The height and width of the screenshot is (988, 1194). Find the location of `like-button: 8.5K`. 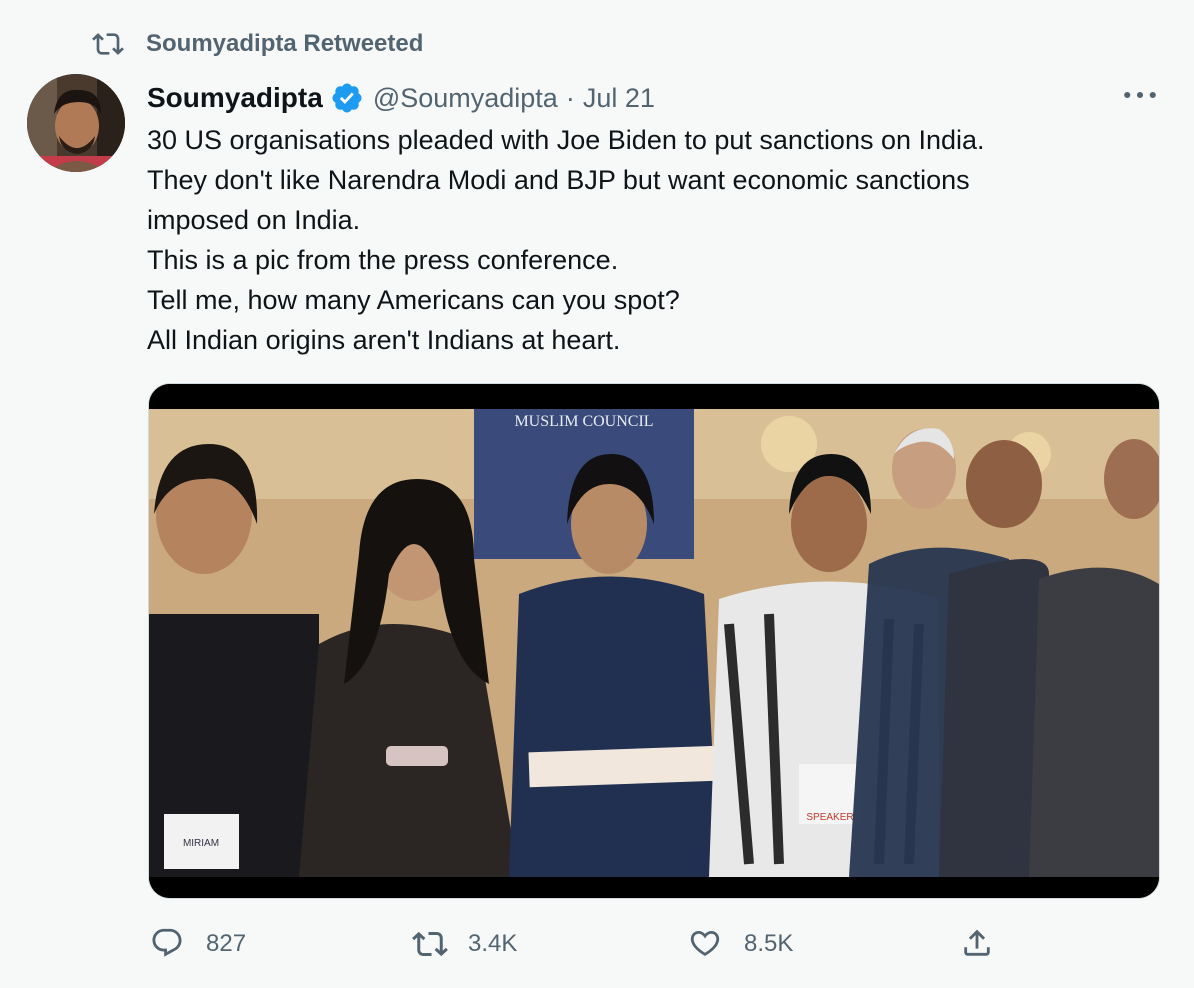

like-button: 8.5K is located at coordinates (740, 944).